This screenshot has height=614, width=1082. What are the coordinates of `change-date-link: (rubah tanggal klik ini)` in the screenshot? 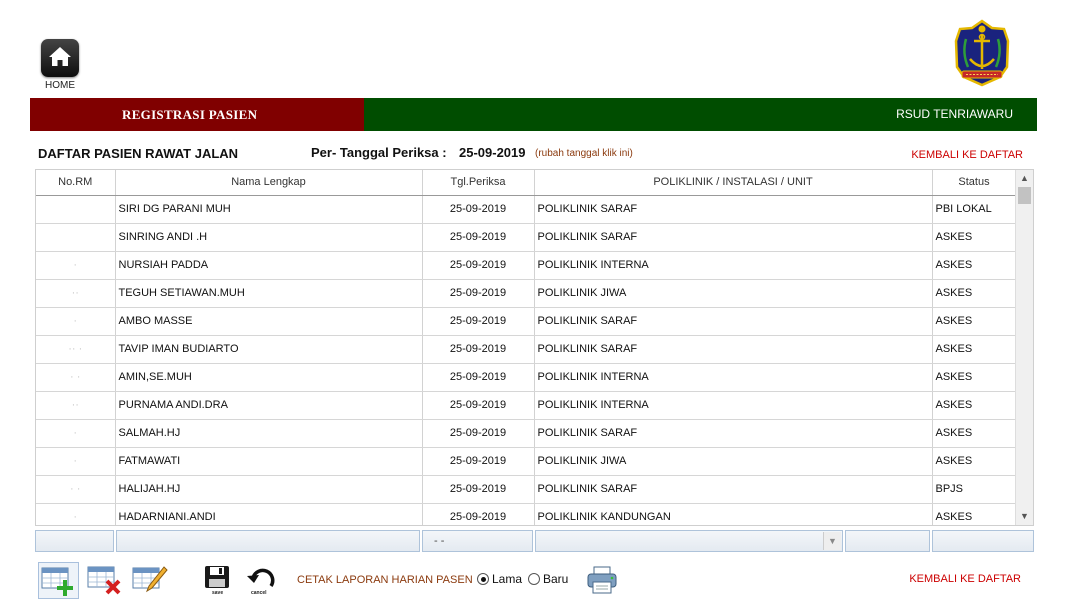 It's located at (584, 153).